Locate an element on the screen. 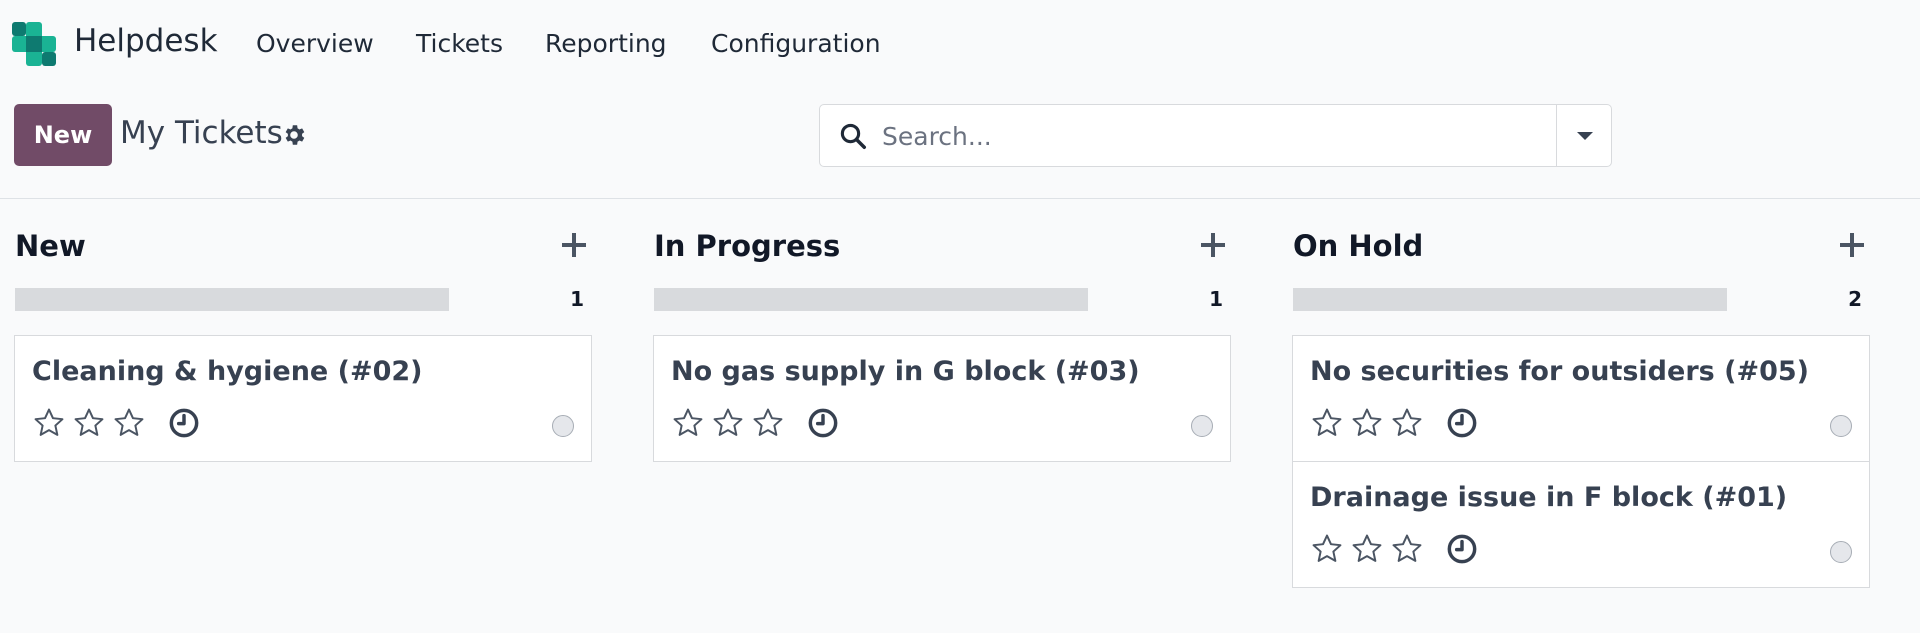 The width and height of the screenshot is (1920, 633). search-options-toggle is located at coordinates (1584, 135).